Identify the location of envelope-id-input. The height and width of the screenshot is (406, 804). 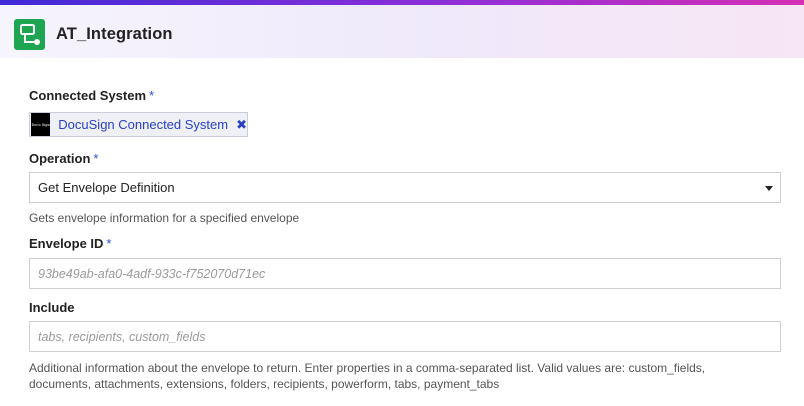
(405, 273).